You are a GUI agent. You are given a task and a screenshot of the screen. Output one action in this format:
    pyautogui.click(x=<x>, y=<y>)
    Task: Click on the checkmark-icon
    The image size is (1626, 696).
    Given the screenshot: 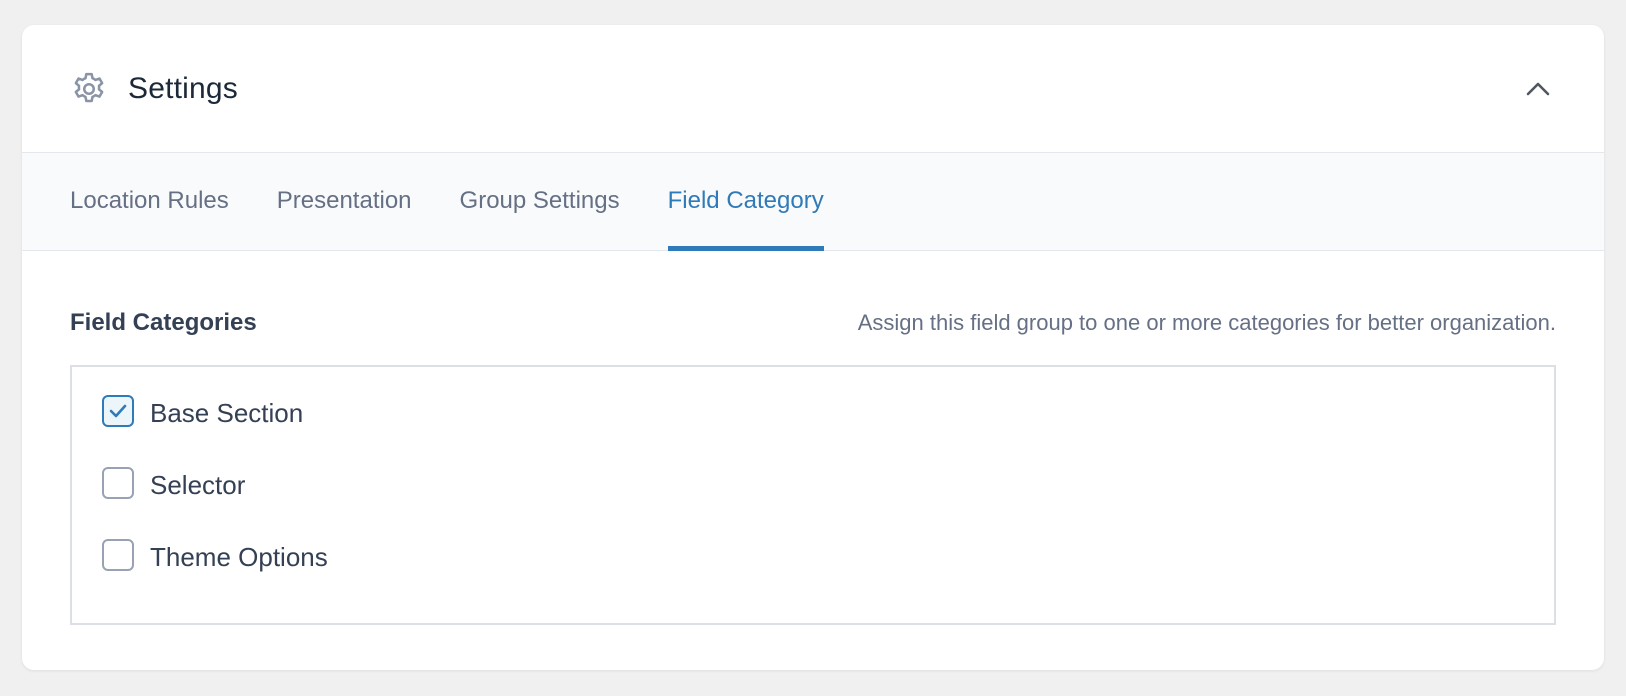 What is the action you would take?
    pyautogui.click(x=118, y=411)
    